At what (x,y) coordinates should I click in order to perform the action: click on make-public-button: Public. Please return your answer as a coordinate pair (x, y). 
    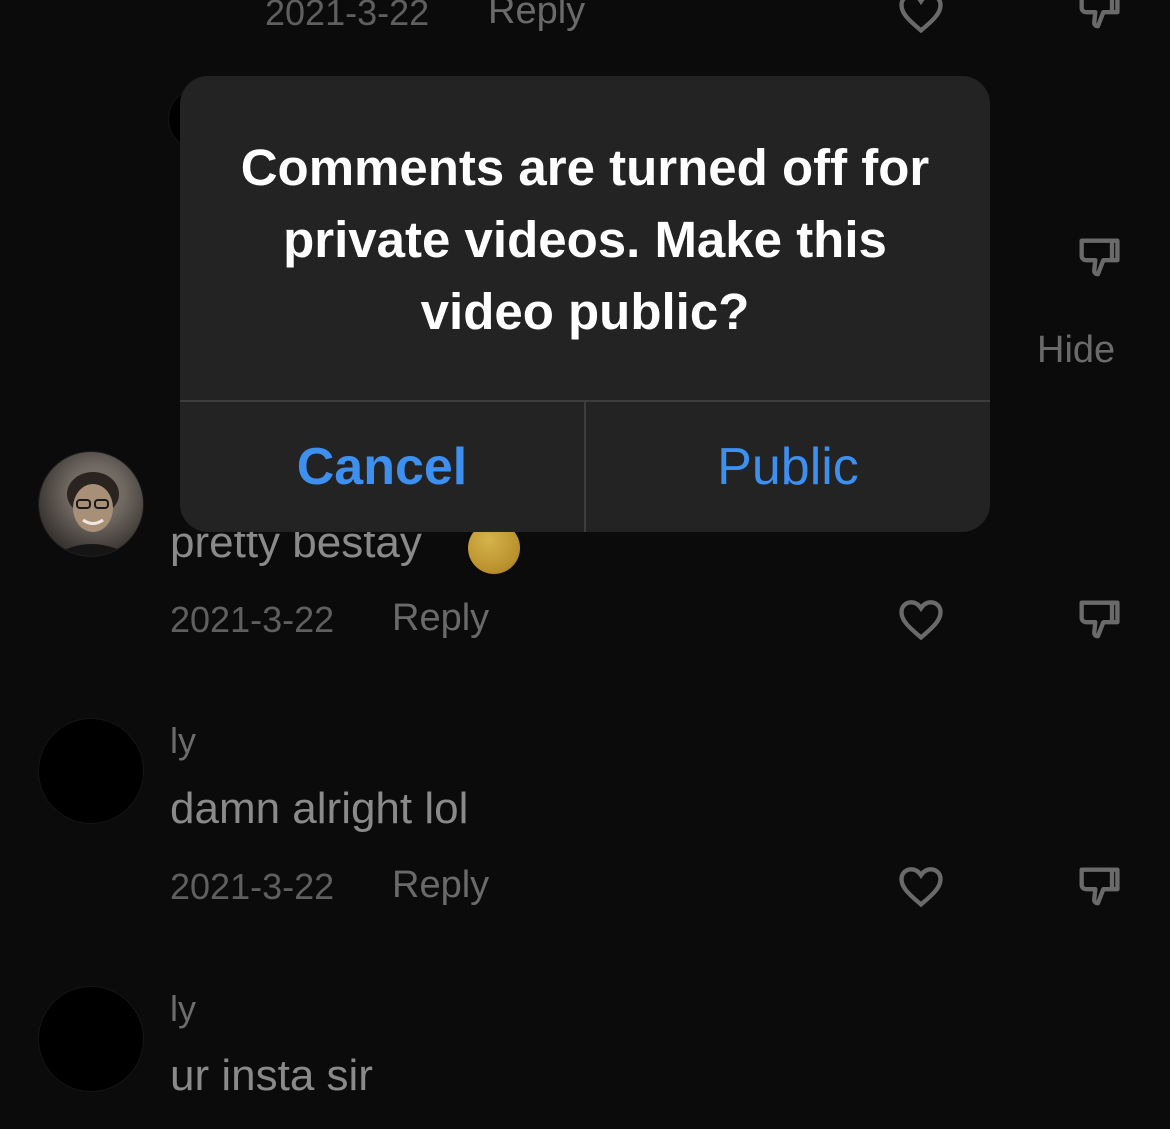
    Looking at the image, I should click on (788, 467).